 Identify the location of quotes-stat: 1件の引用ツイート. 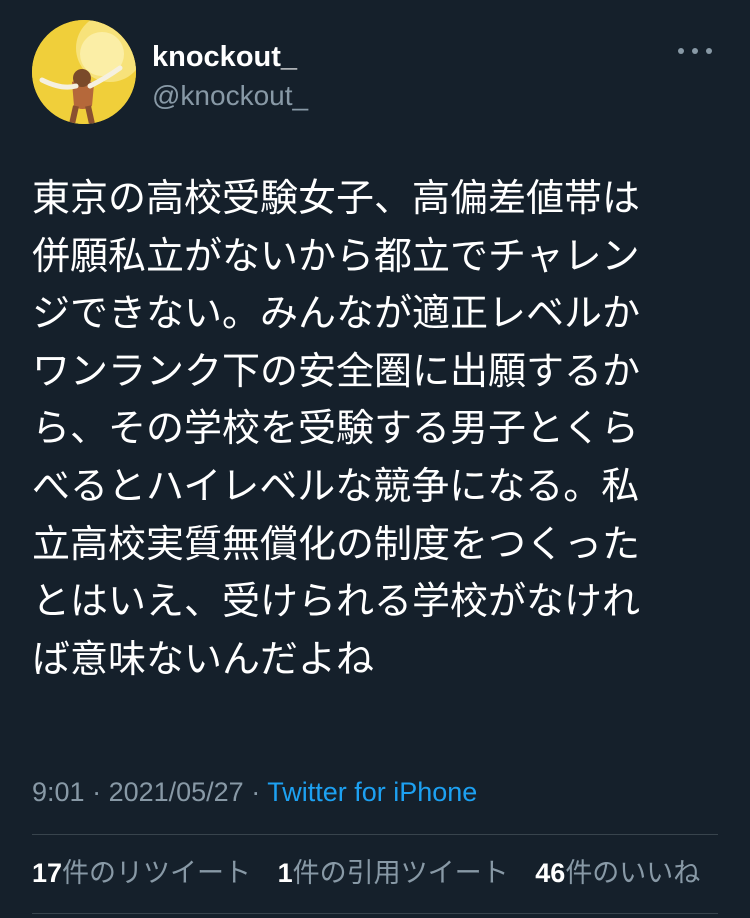
(393, 873).